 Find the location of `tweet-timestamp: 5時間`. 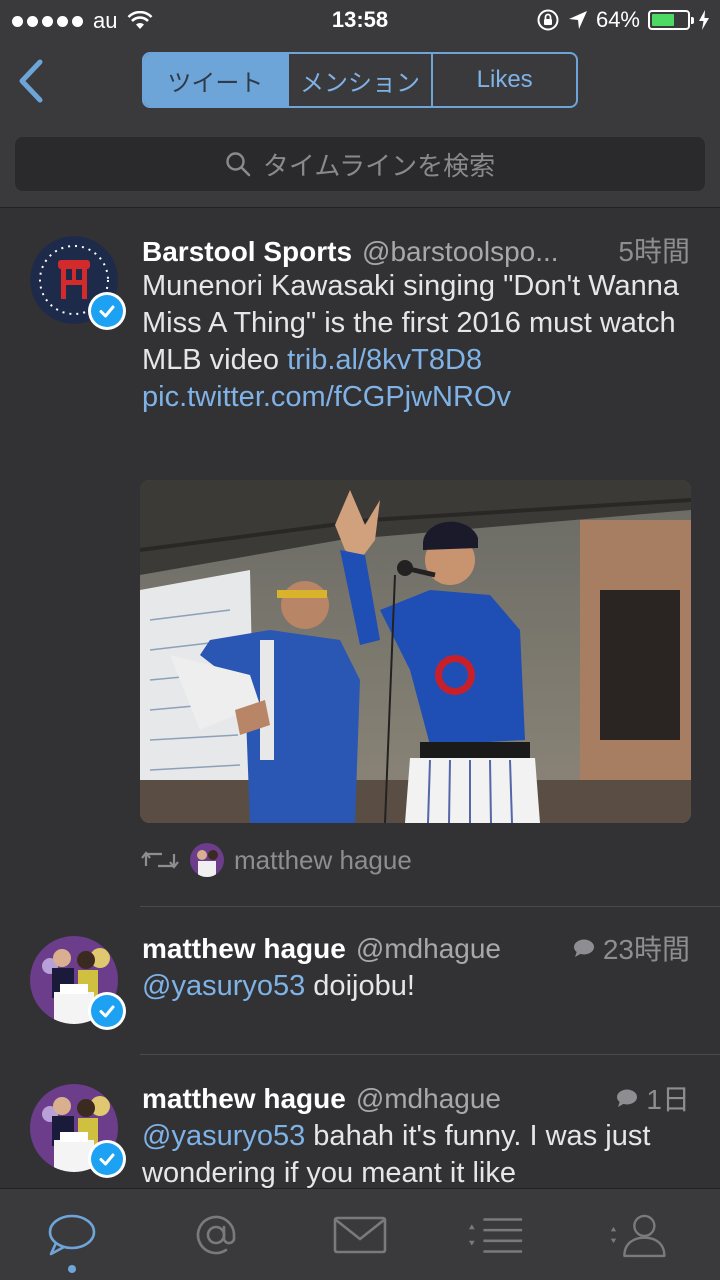

tweet-timestamp: 5時間 is located at coordinates (654, 251).